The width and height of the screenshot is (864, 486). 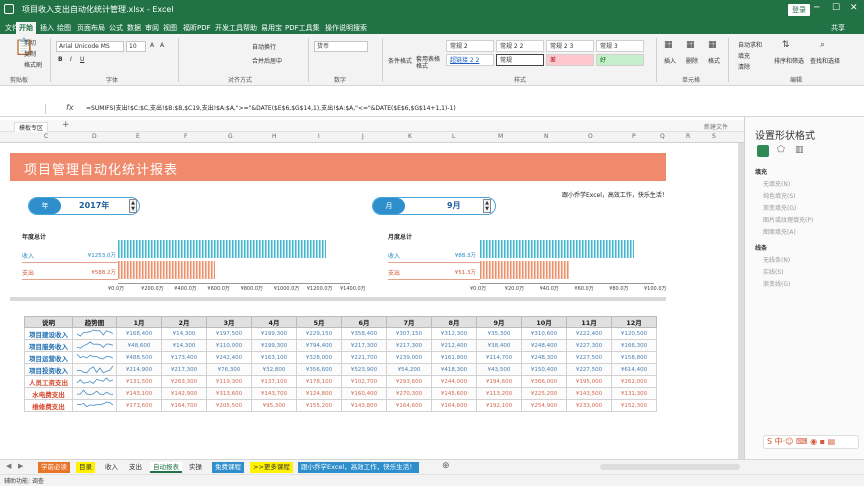 I want to click on add-tab-icon: +, so click(x=66, y=125).